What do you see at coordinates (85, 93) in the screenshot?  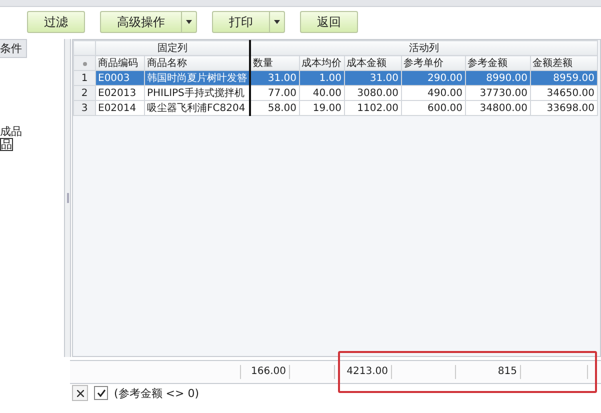 I see `row-number: 2` at bounding box center [85, 93].